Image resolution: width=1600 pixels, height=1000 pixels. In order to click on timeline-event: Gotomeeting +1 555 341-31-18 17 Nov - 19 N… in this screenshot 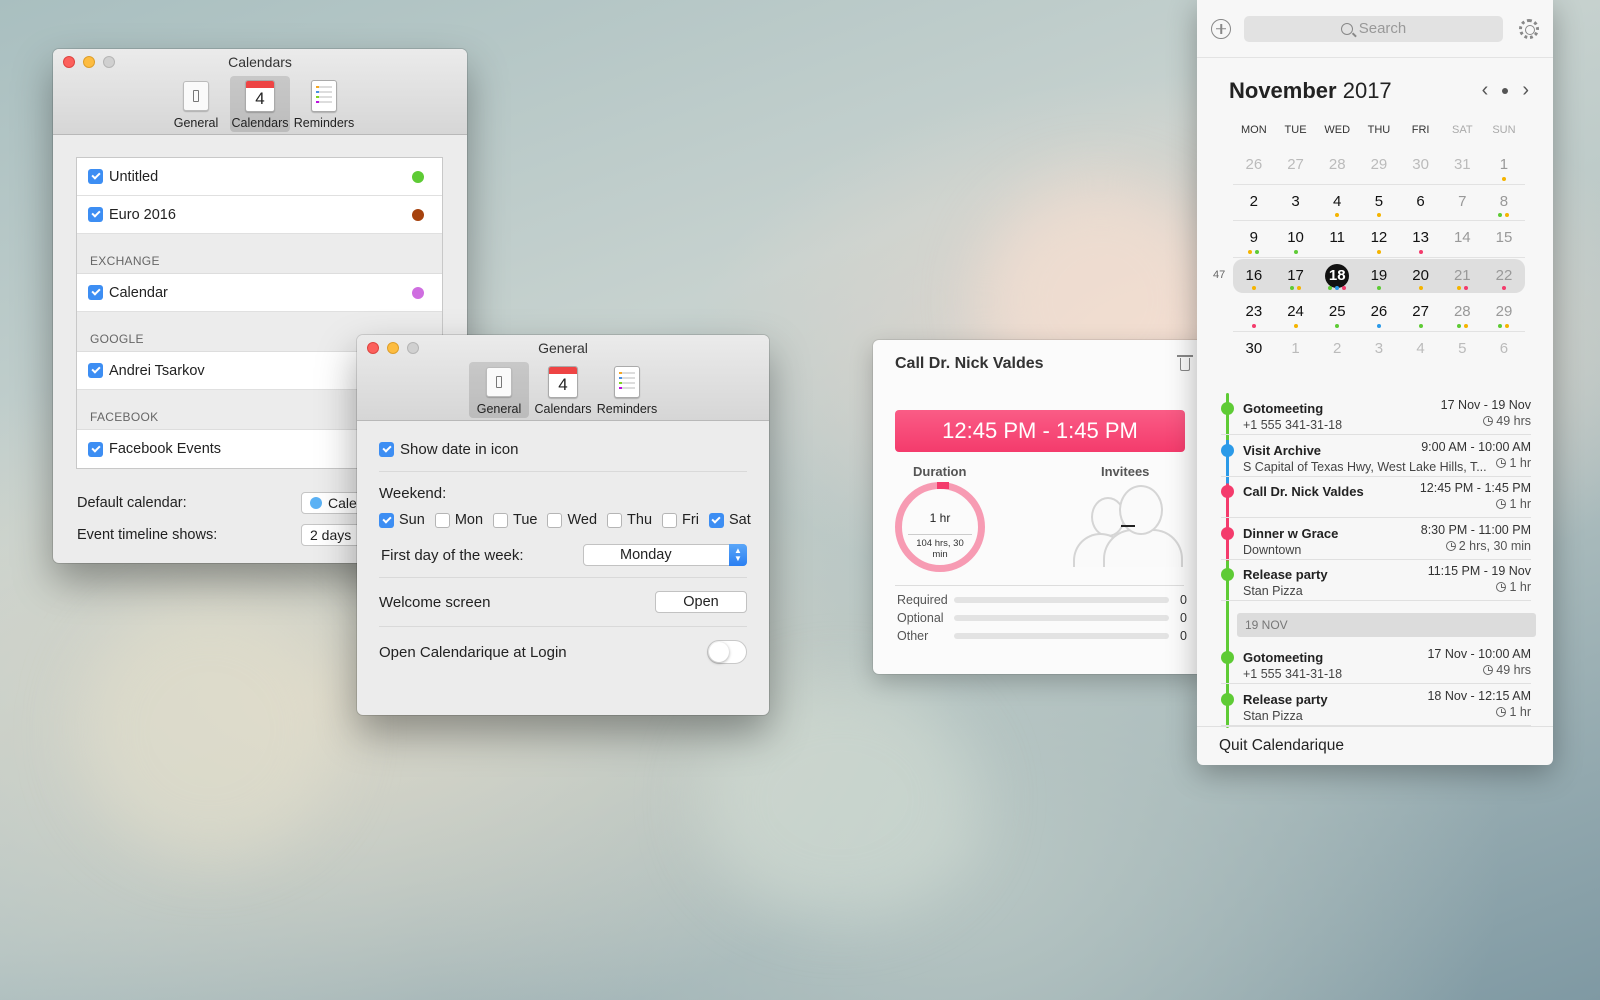, I will do `click(1376, 414)`.